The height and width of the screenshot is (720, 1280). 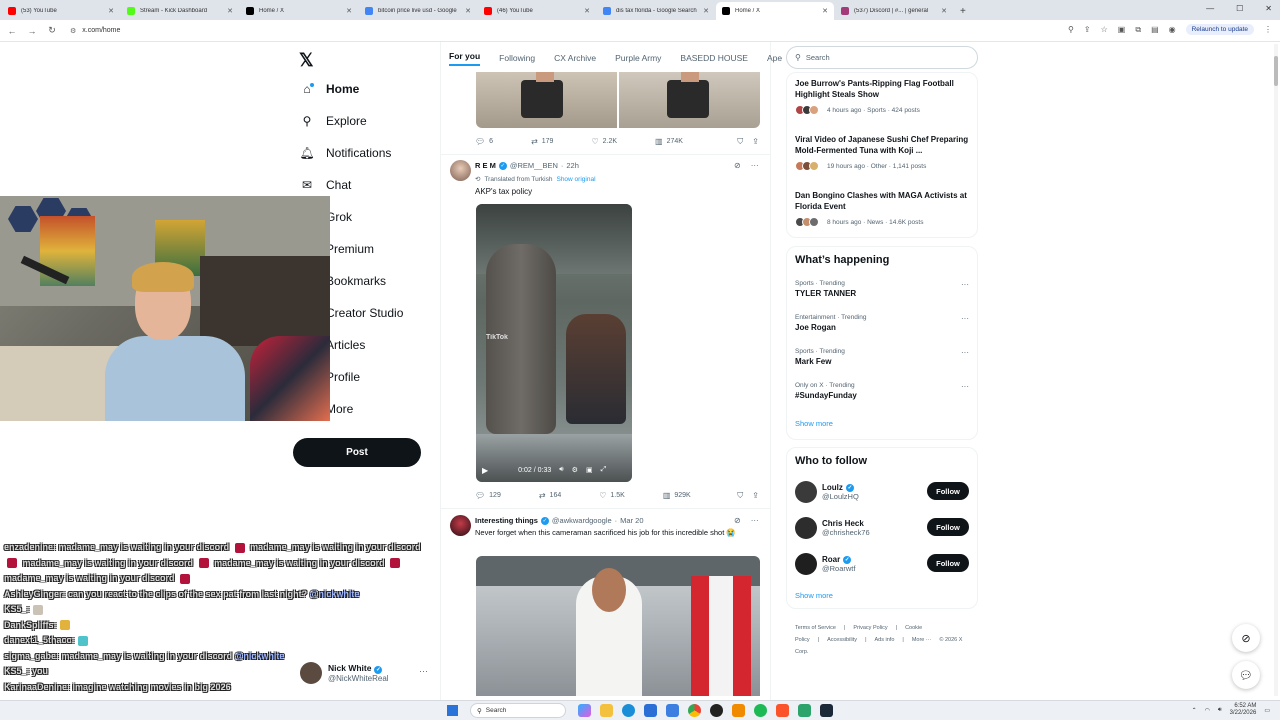 I want to click on trend-item: Only on X · Trending #SundayFunday ···, so click(x=882, y=391).